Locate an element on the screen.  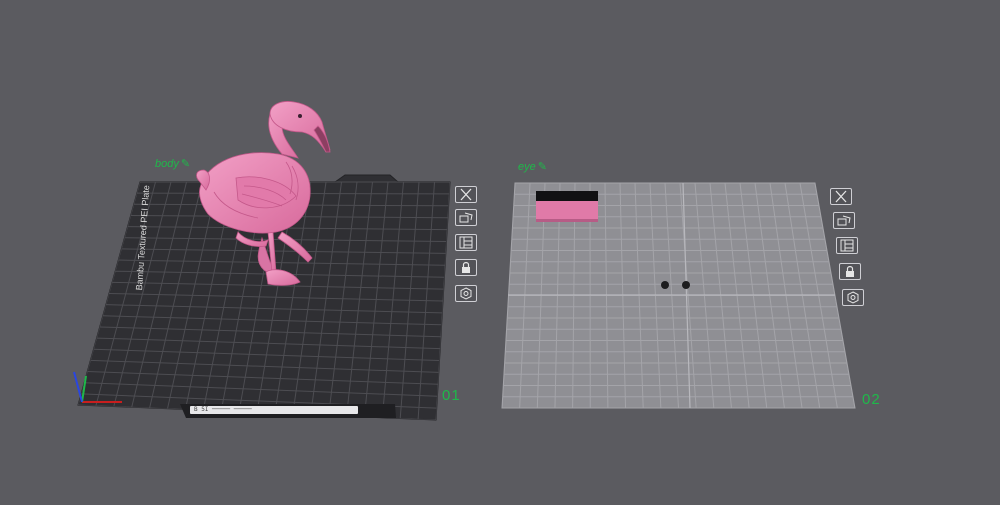
plate-1-arrange-button is located at coordinates (466, 217).